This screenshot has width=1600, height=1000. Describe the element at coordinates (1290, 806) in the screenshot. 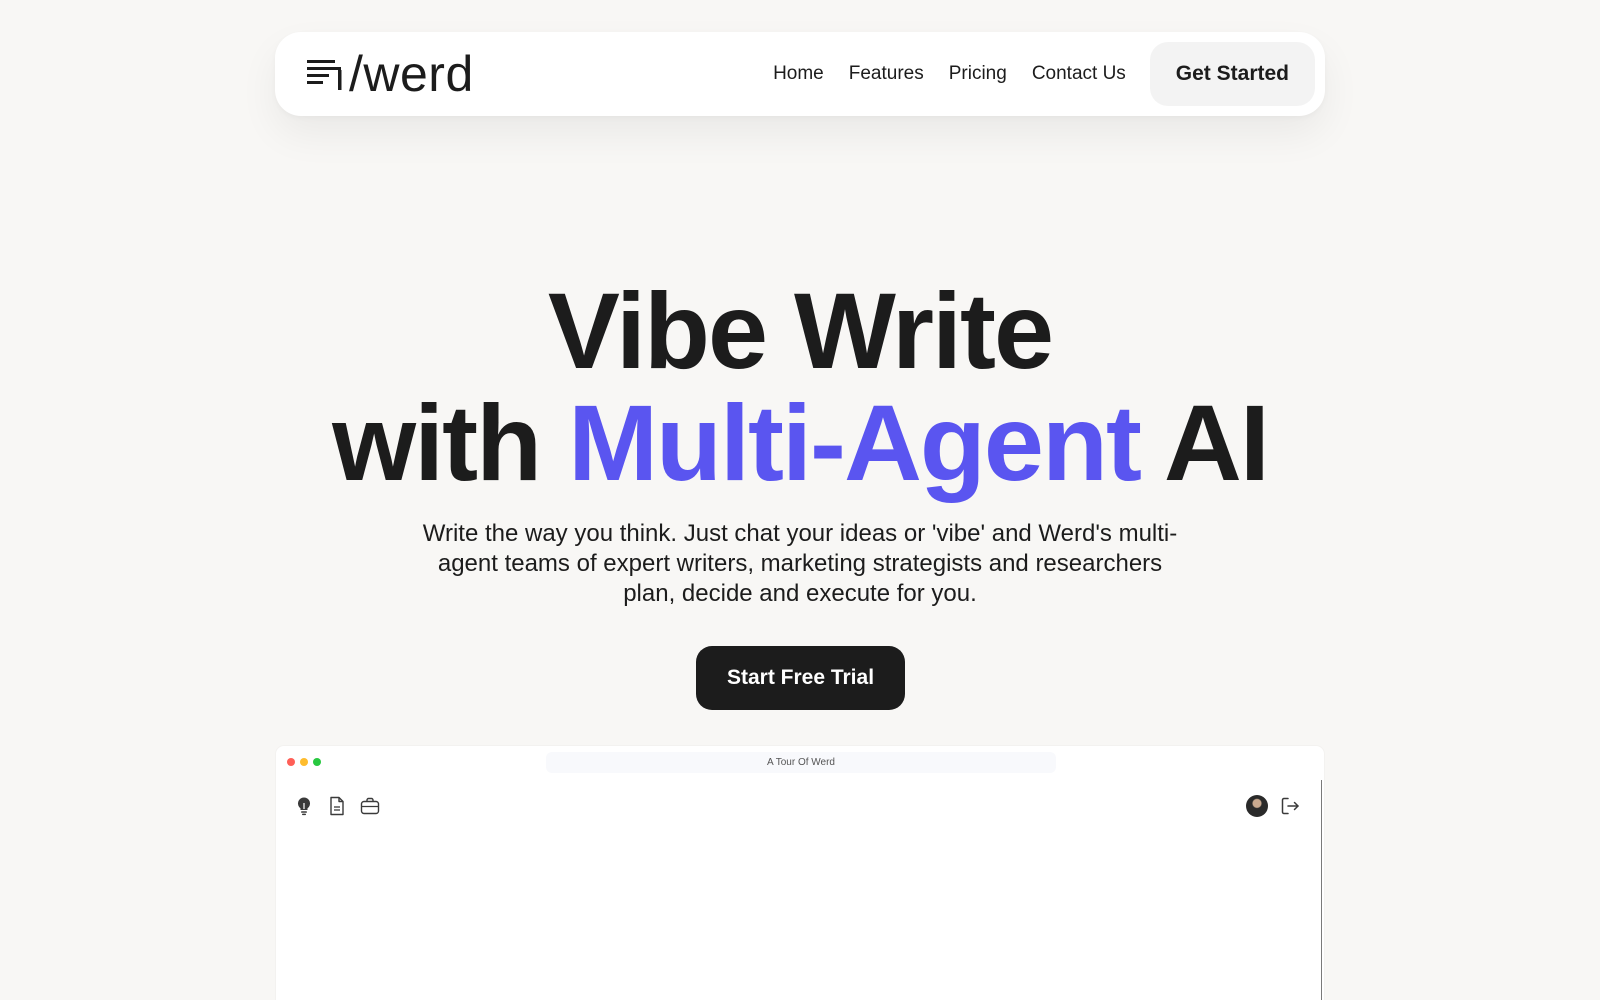

I see `logout-icon` at that location.